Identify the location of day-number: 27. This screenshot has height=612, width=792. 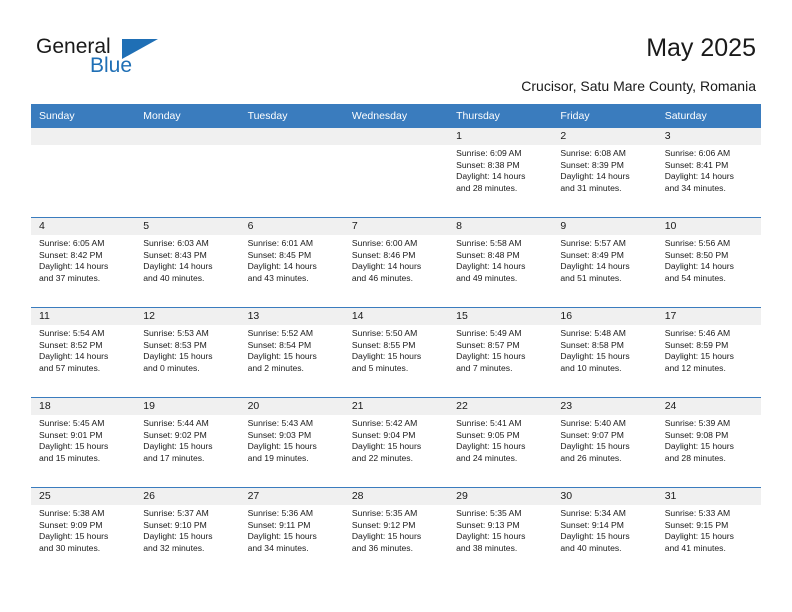
(291, 496).